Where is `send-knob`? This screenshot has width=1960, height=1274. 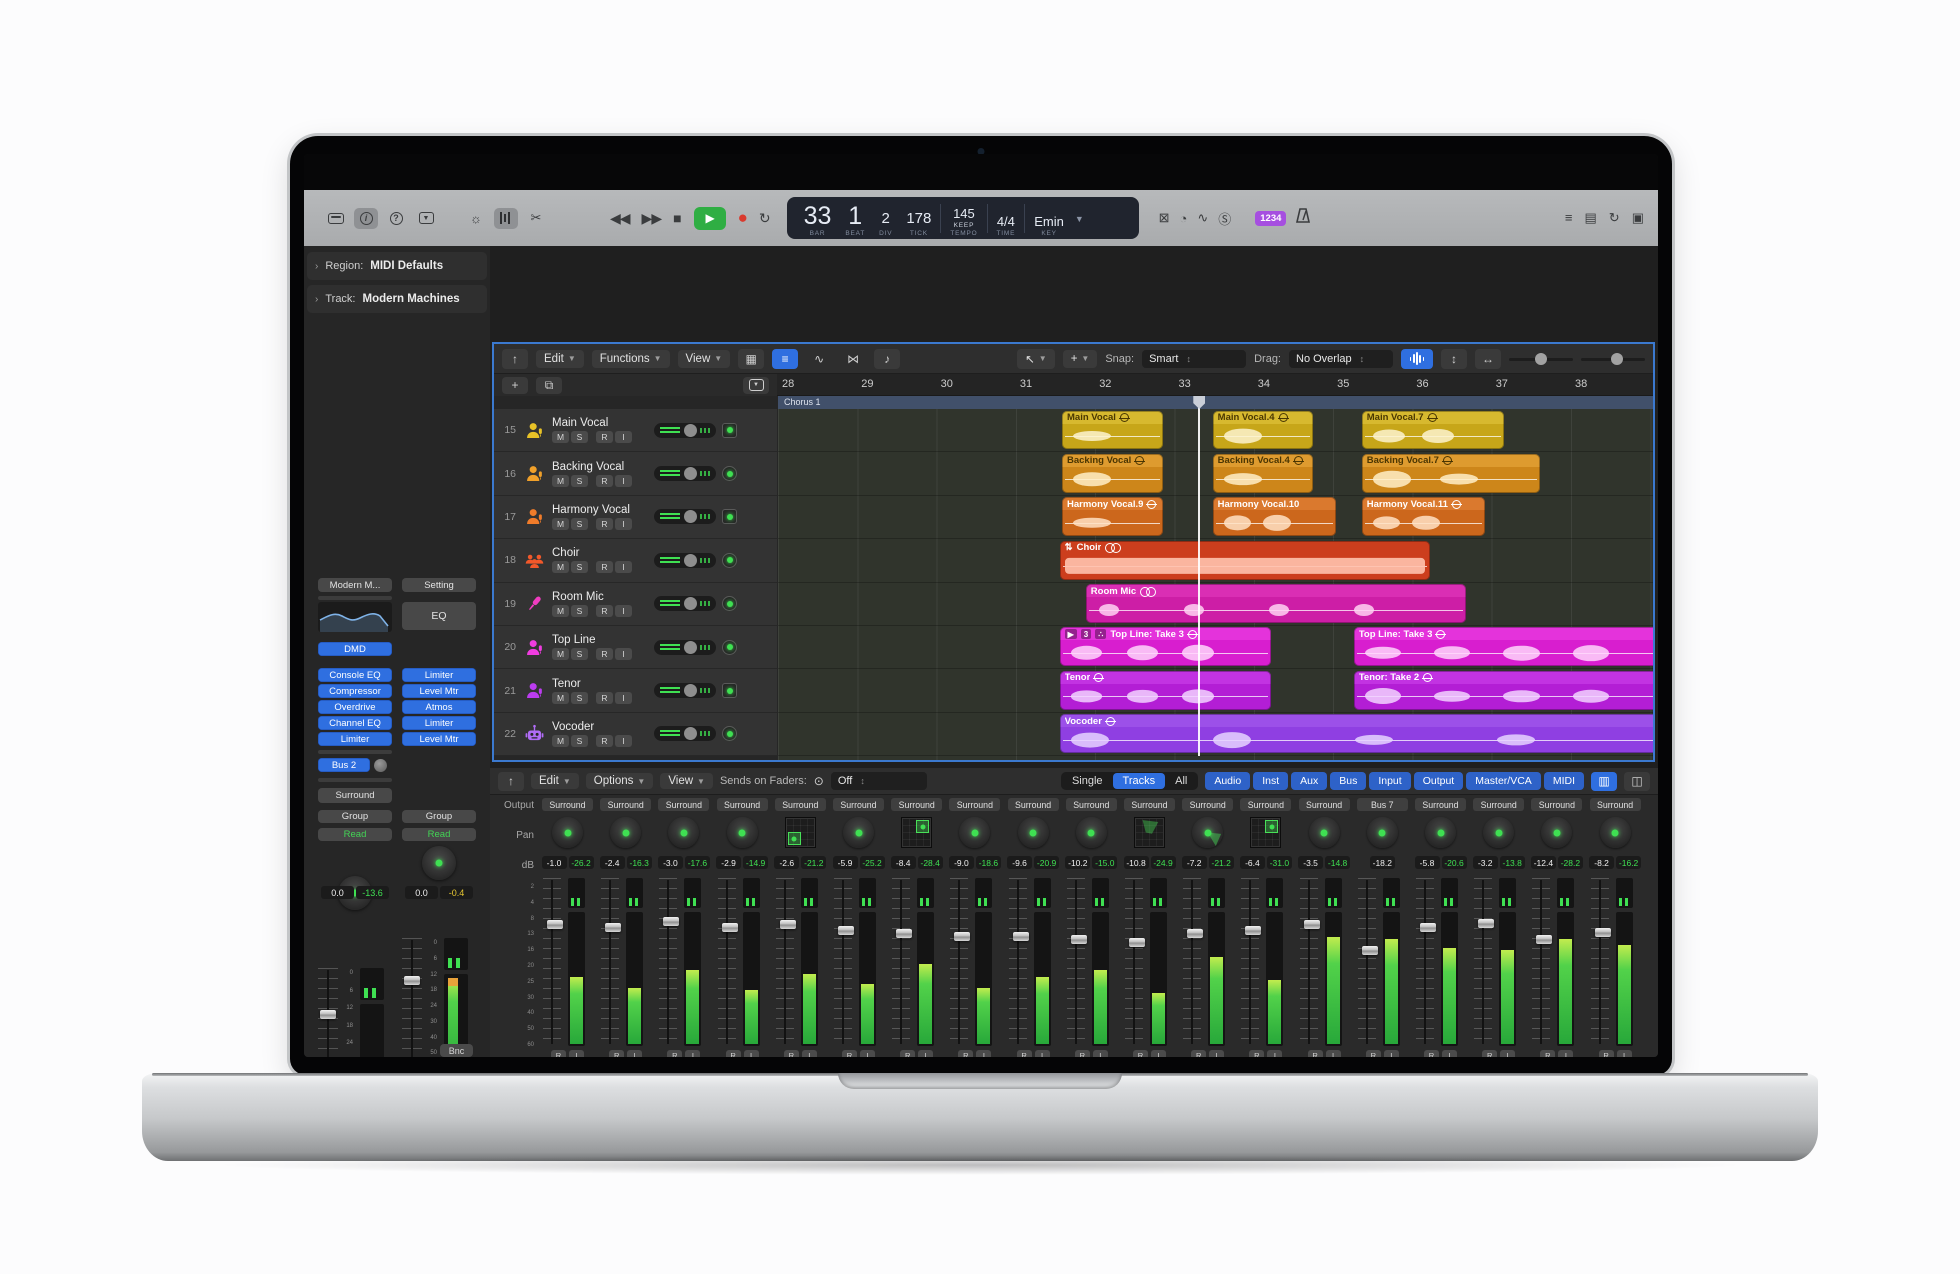 send-knob is located at coordinates (380, 765).